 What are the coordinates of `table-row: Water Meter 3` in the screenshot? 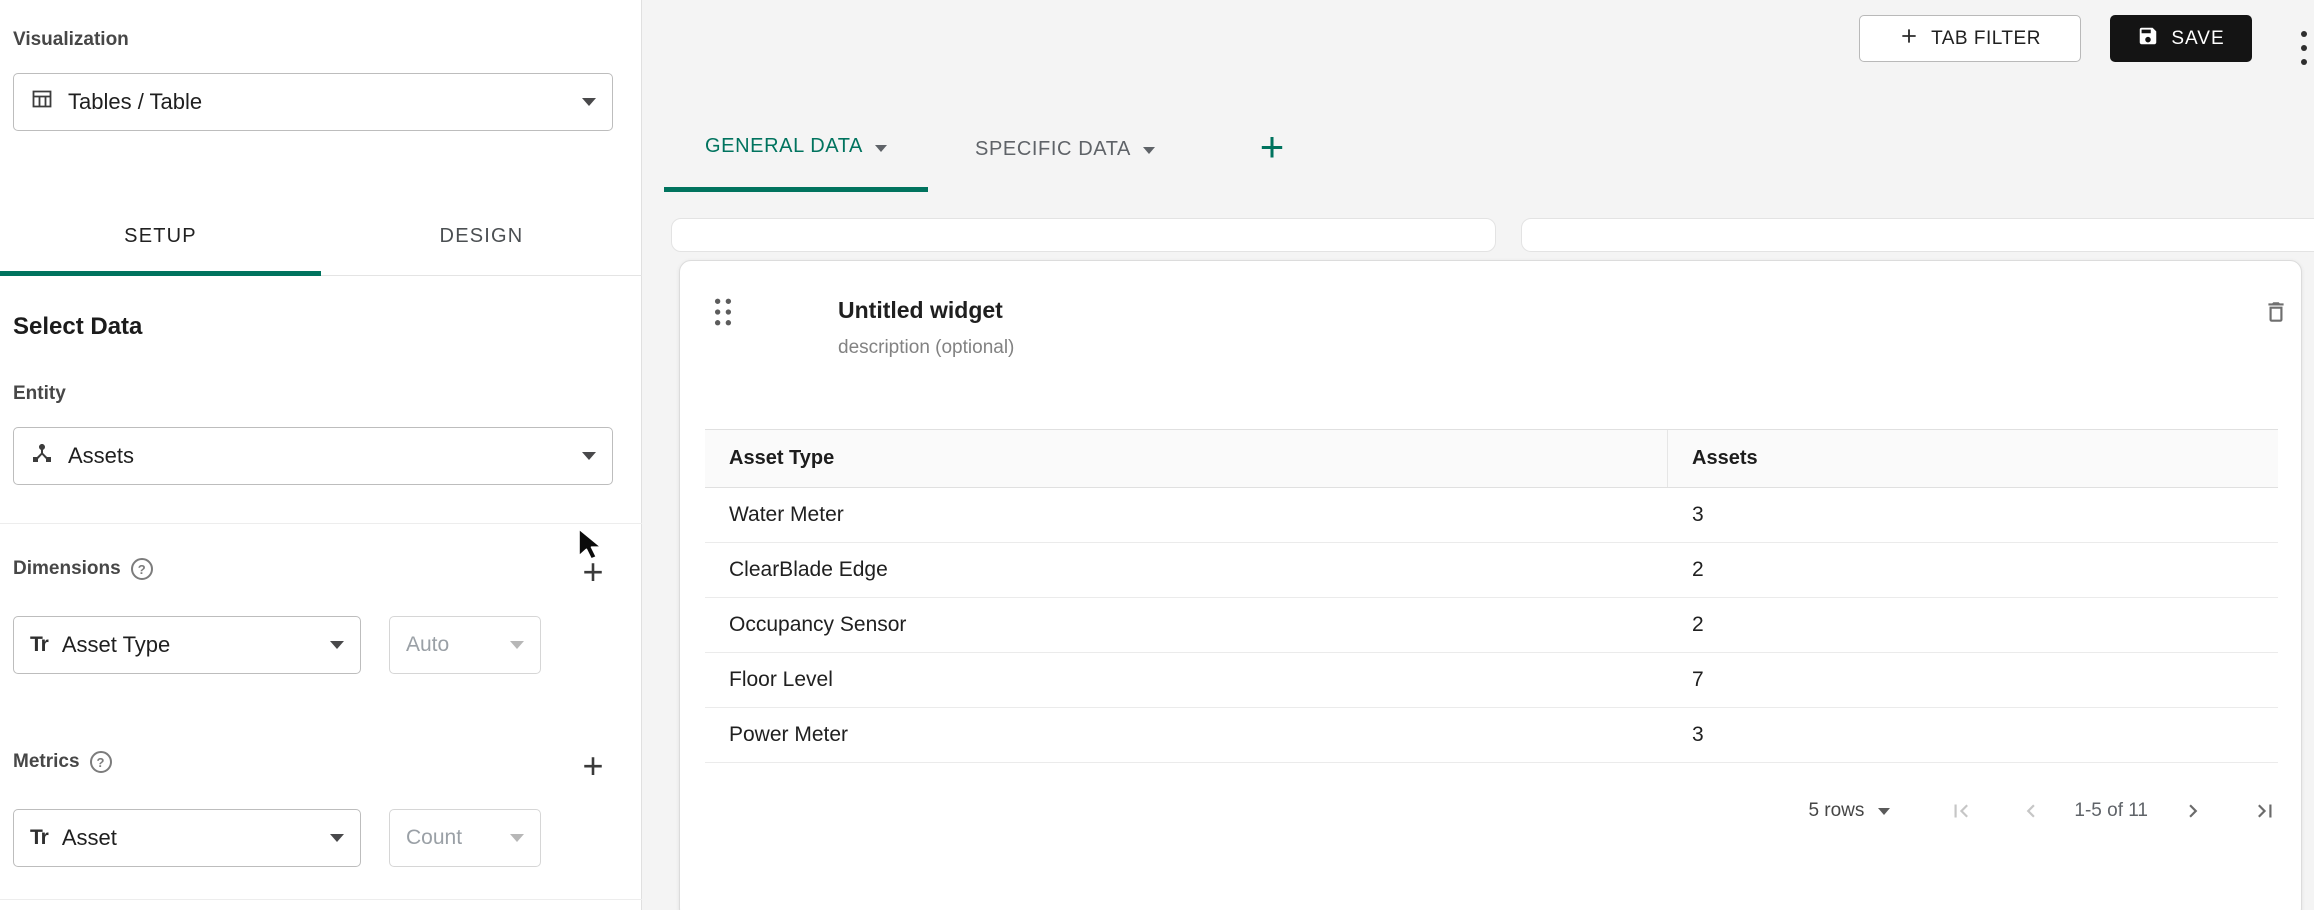 It's located at (1491, 515).